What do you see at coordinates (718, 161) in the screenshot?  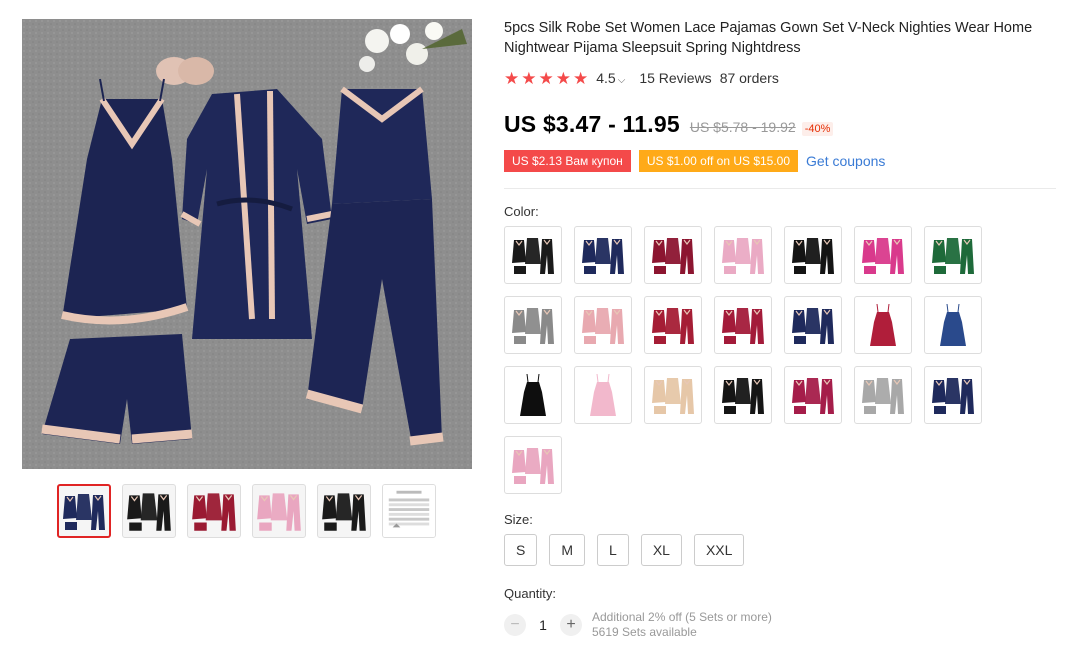 I see `offer-coupon-badge: US $1.00 off on US $15.00` at bounding box center [718, 161].